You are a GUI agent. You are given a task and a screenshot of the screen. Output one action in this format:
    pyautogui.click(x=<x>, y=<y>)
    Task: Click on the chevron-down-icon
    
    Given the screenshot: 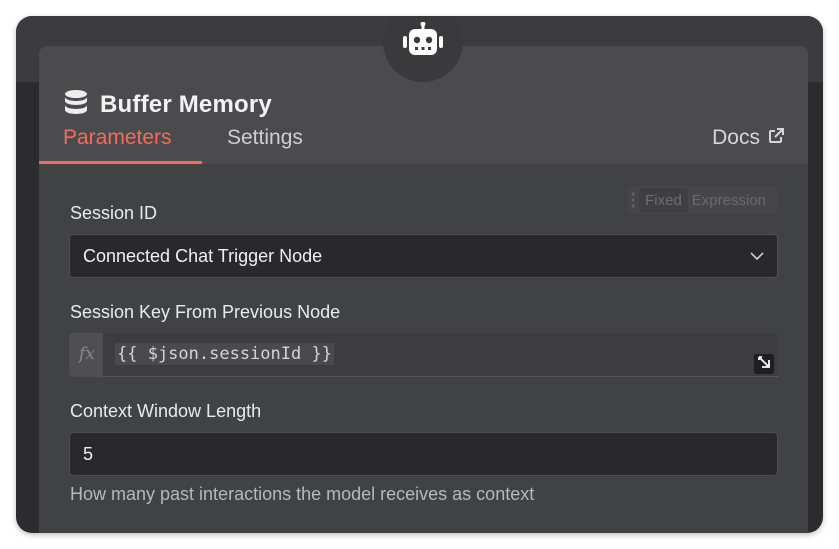 What is the action you would take?
    pyautogui.click(x=757, y=258)
    